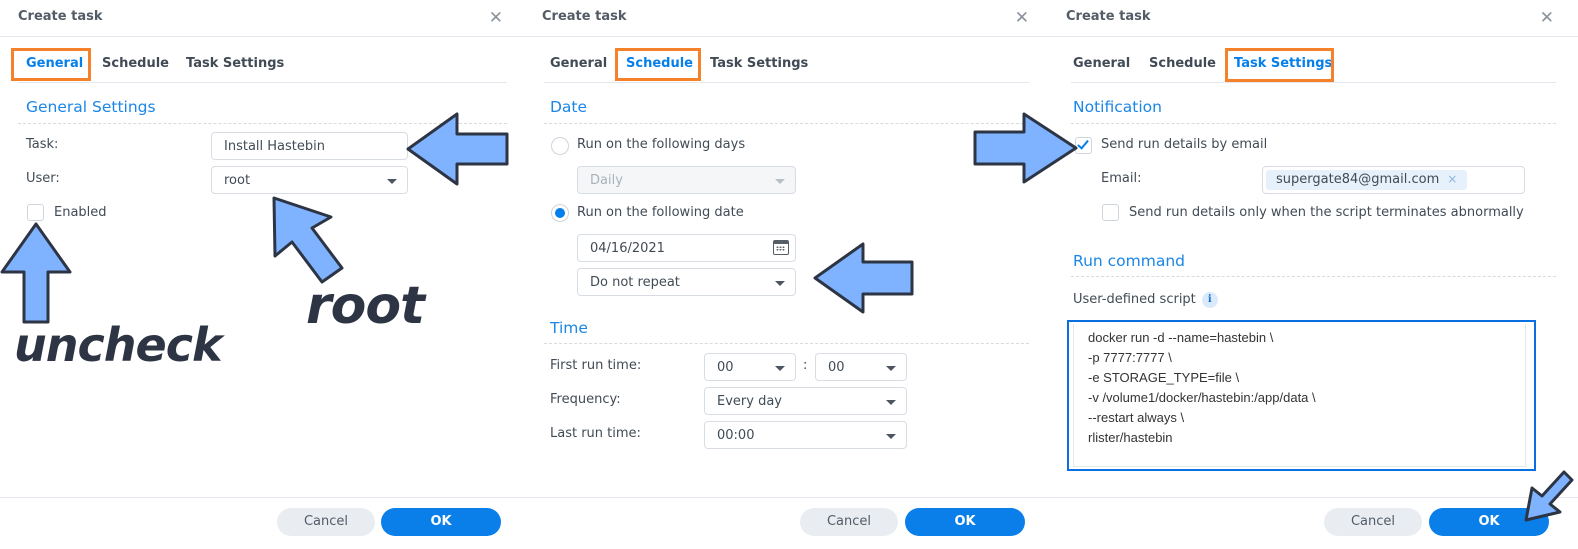 This screenshot has width=1578, height=549. What do you see at coordinates (686, 282) in the screenshot?
I see `repeat-select: Do not repeat` at bounding box center [686, 282].